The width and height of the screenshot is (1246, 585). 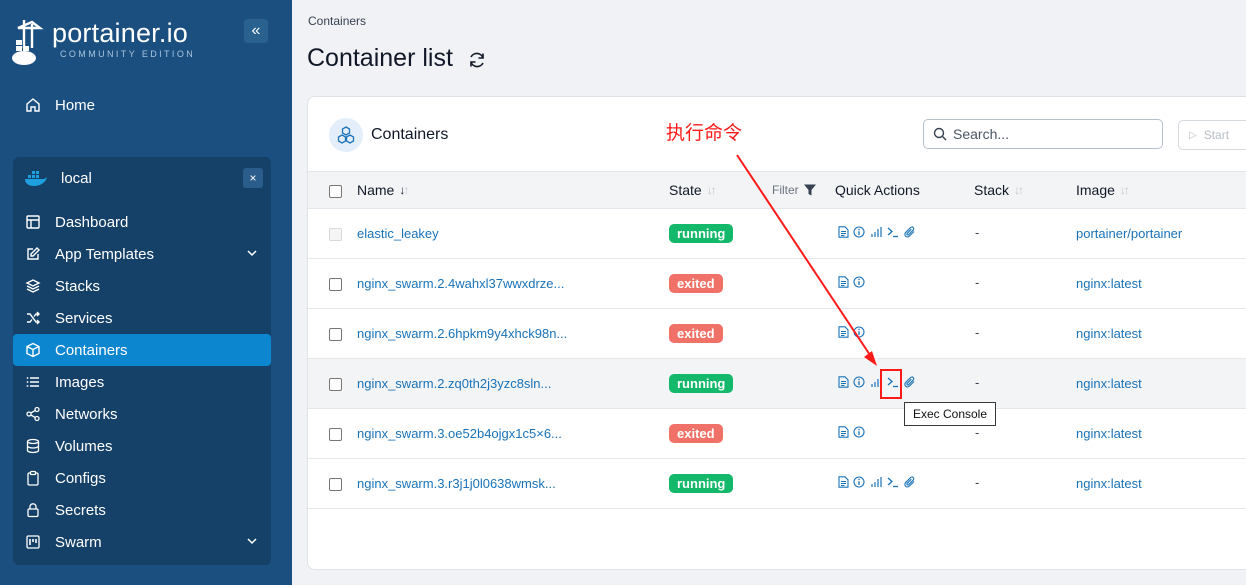 I want to click on start-button: ▷ Start, so click(x=1212, y=135).